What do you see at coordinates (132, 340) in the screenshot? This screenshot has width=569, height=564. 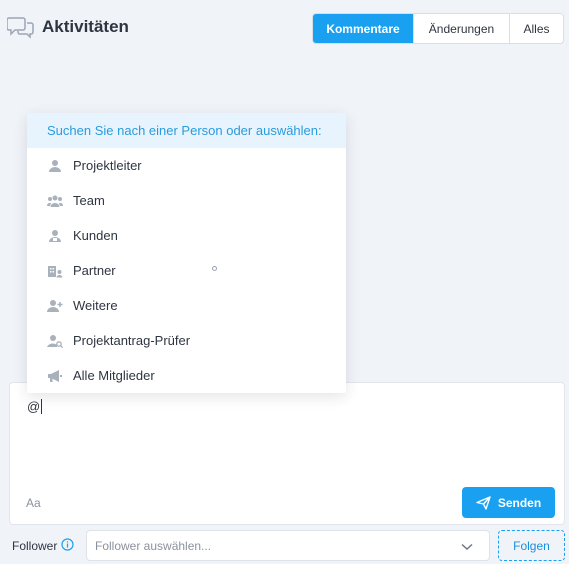 I see `mention-item-label: Projektantrag-Prüfer` at bounding box center [132, 340].